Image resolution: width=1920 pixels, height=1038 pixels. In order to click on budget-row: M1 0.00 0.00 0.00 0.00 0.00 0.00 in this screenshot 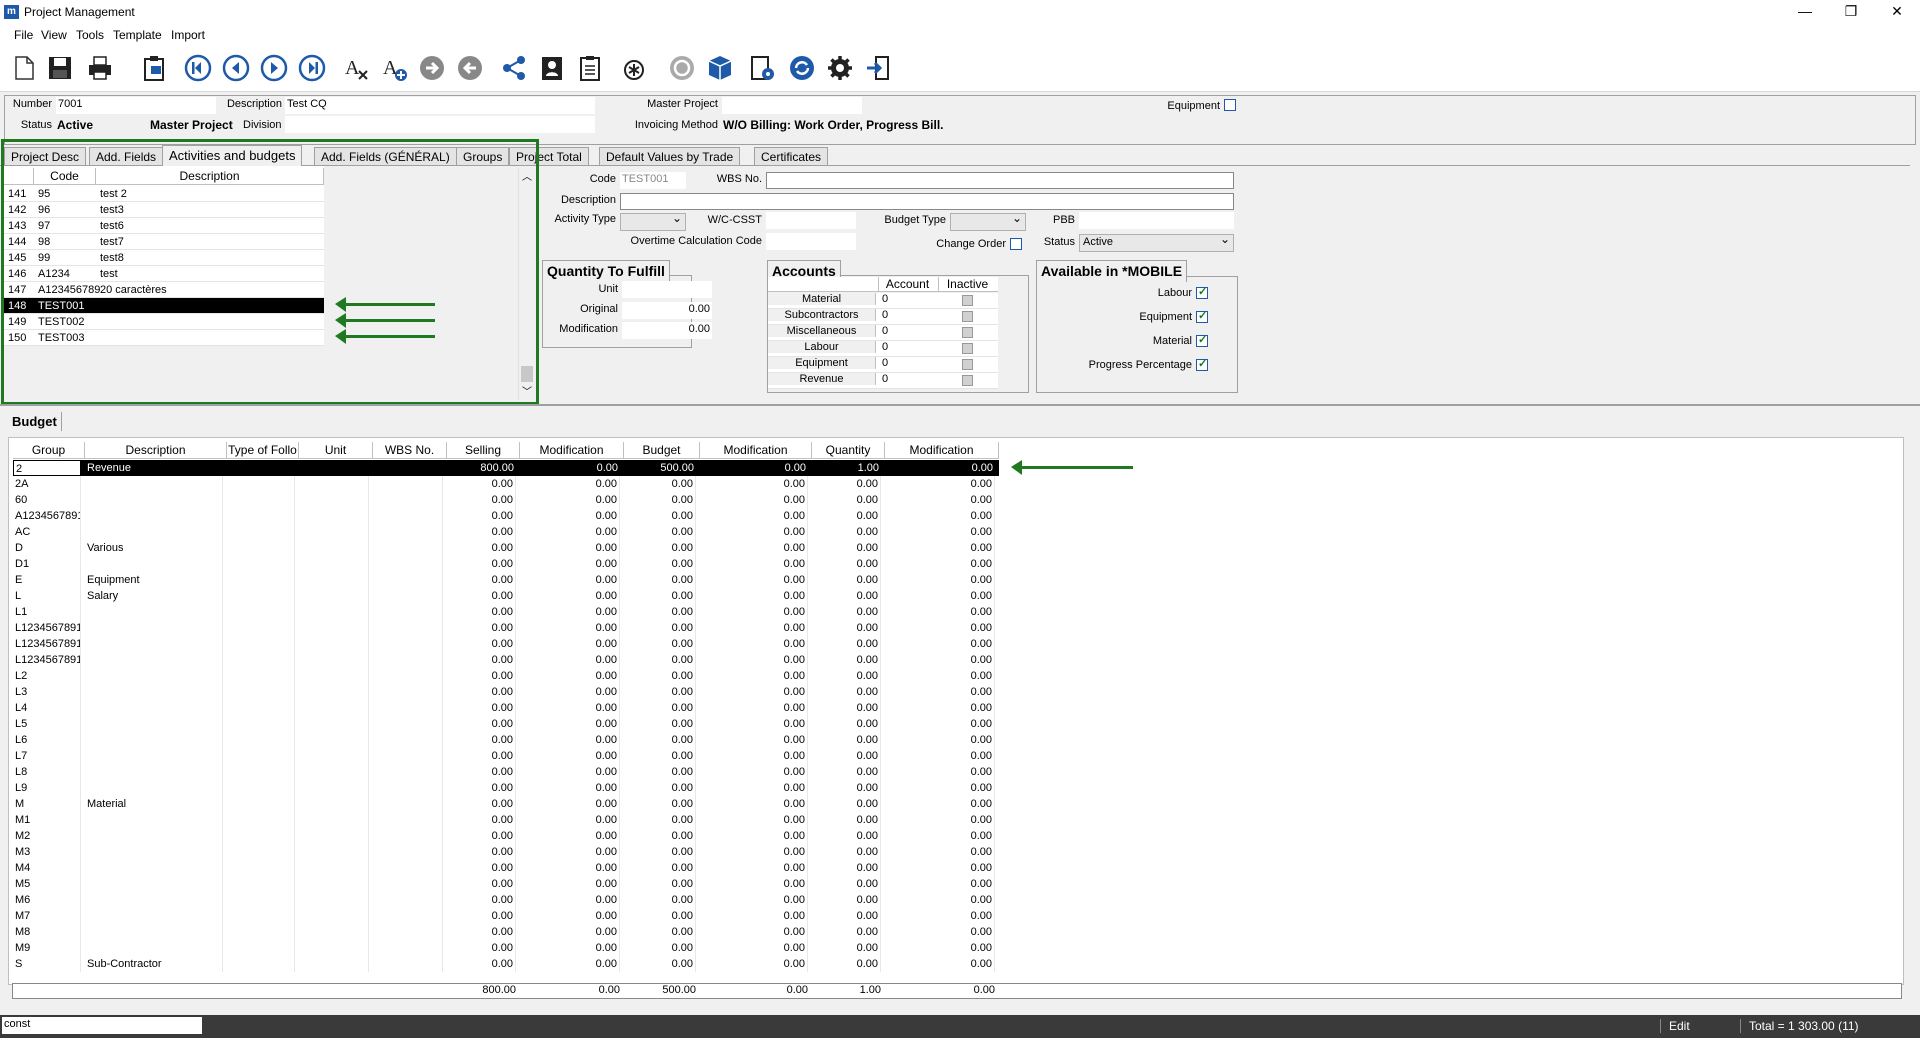, I will do `click(506, 820)`.